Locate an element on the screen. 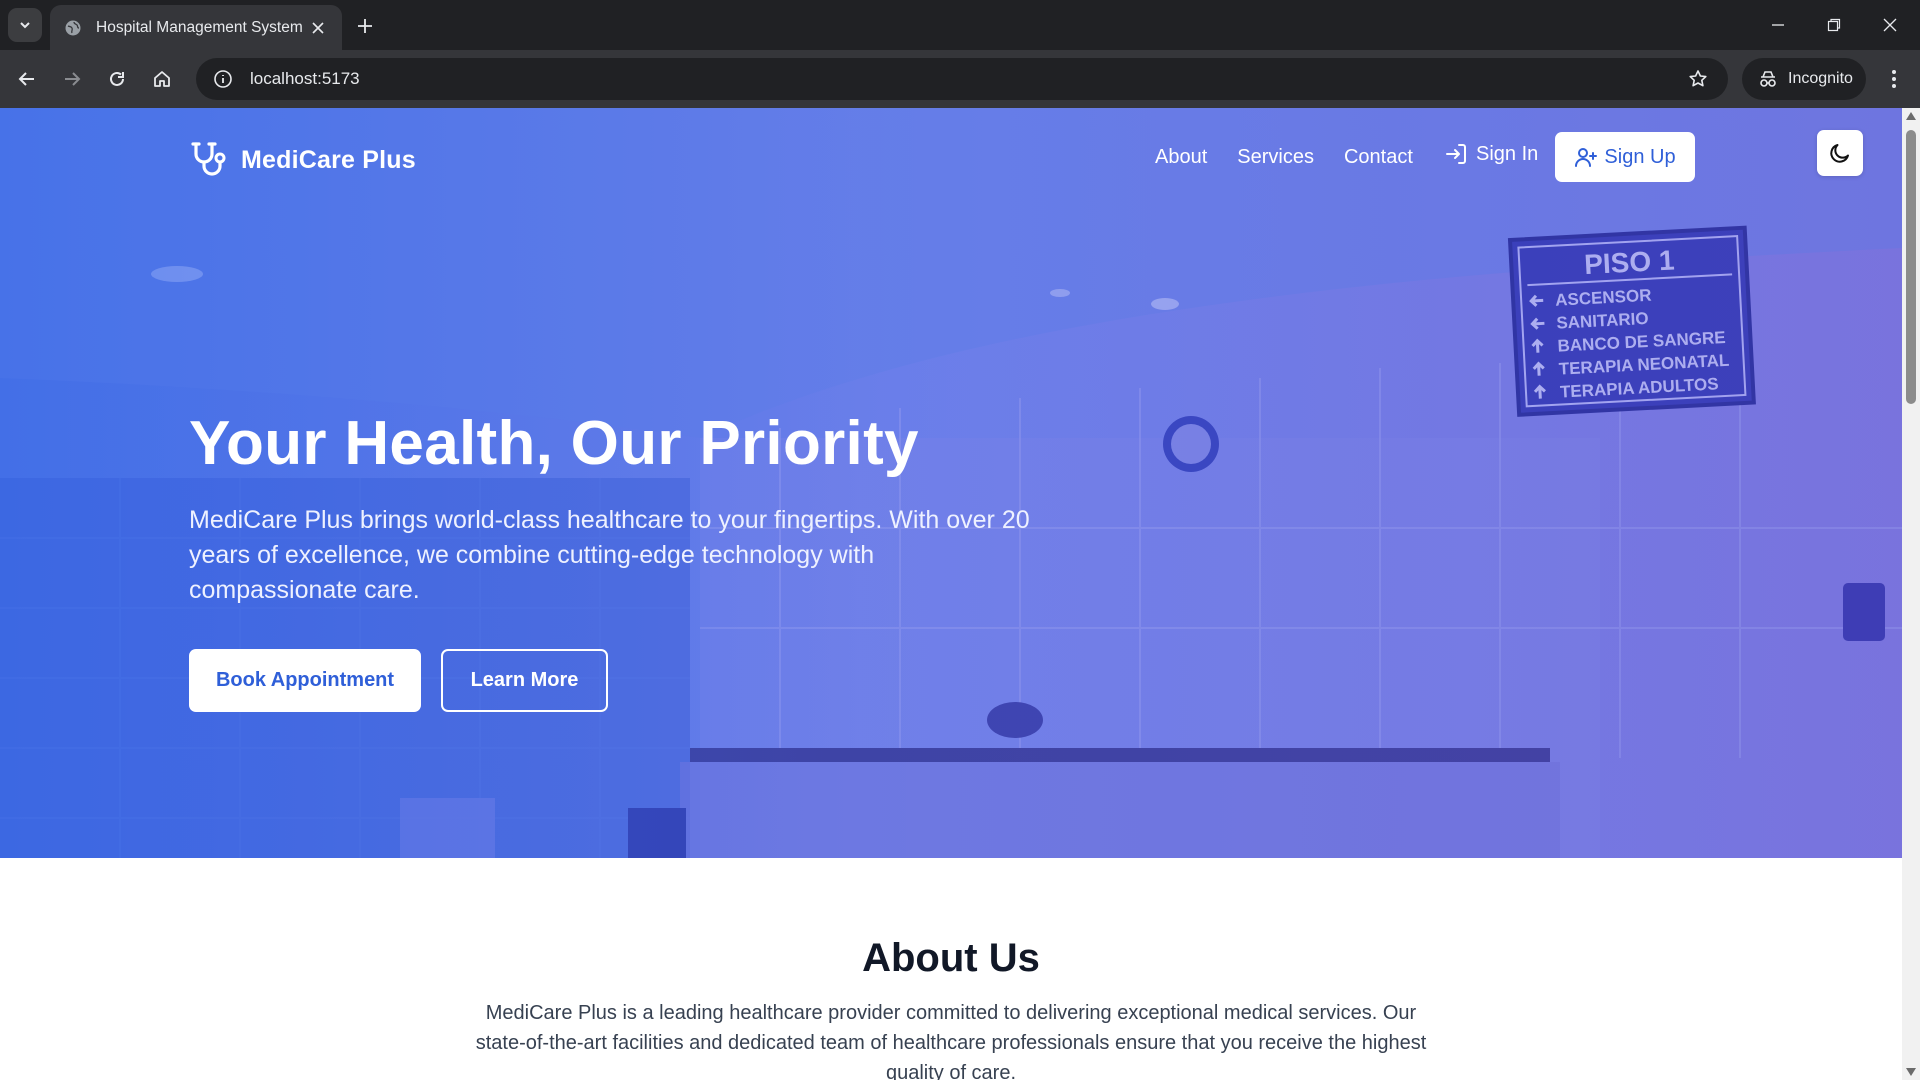 This screenshot has height=1080, width=1920. learn-more-button: Learn More is located at coordinates (524, 680).